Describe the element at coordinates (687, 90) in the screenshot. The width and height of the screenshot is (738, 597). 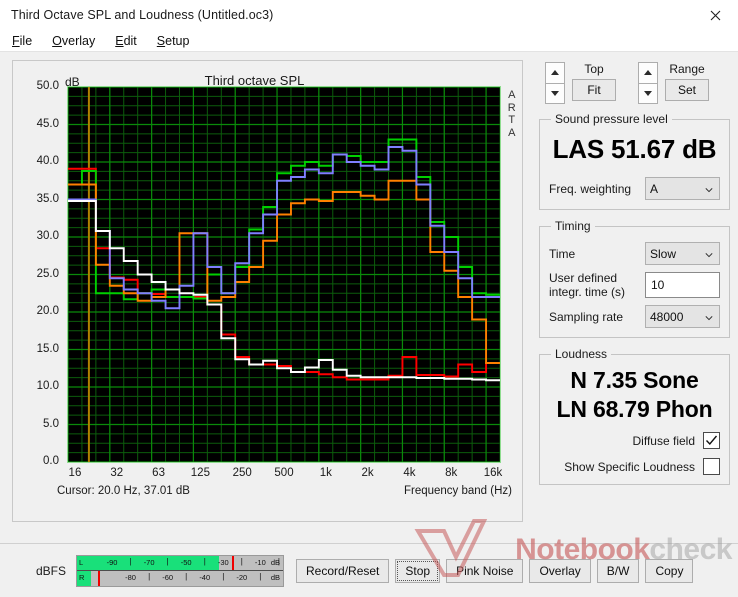
I see `set-button: Set` at that location.